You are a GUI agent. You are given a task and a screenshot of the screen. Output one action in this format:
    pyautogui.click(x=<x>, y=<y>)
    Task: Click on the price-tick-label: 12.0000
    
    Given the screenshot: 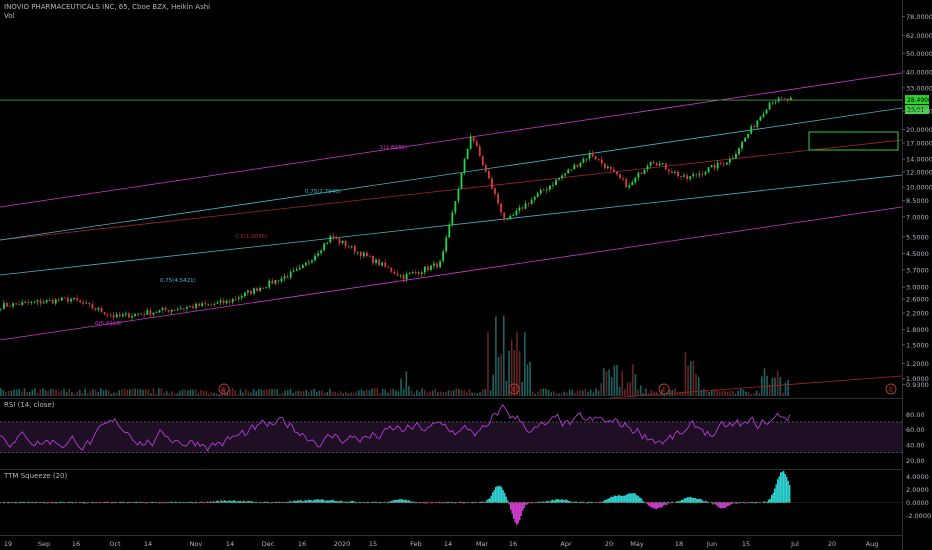 What is the action you would take?
    pyautogui.click(x=919, y=172)
    